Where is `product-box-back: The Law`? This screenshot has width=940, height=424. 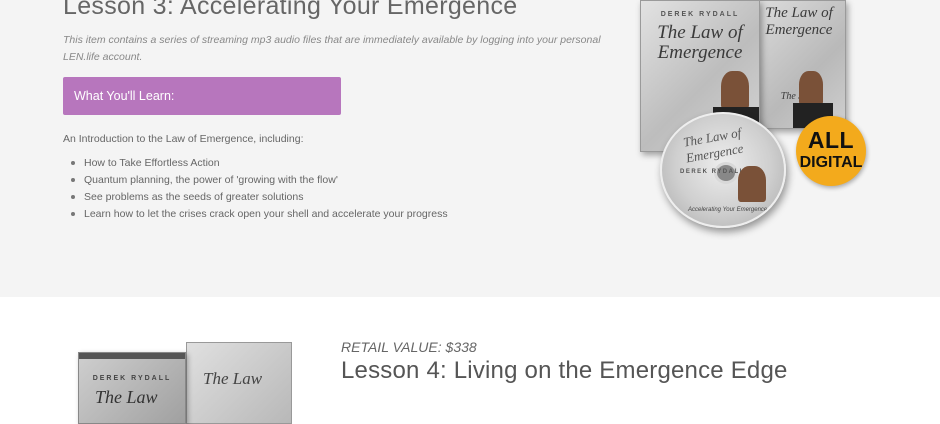
product-box-back: The Law is located at coordinates (239, 383).